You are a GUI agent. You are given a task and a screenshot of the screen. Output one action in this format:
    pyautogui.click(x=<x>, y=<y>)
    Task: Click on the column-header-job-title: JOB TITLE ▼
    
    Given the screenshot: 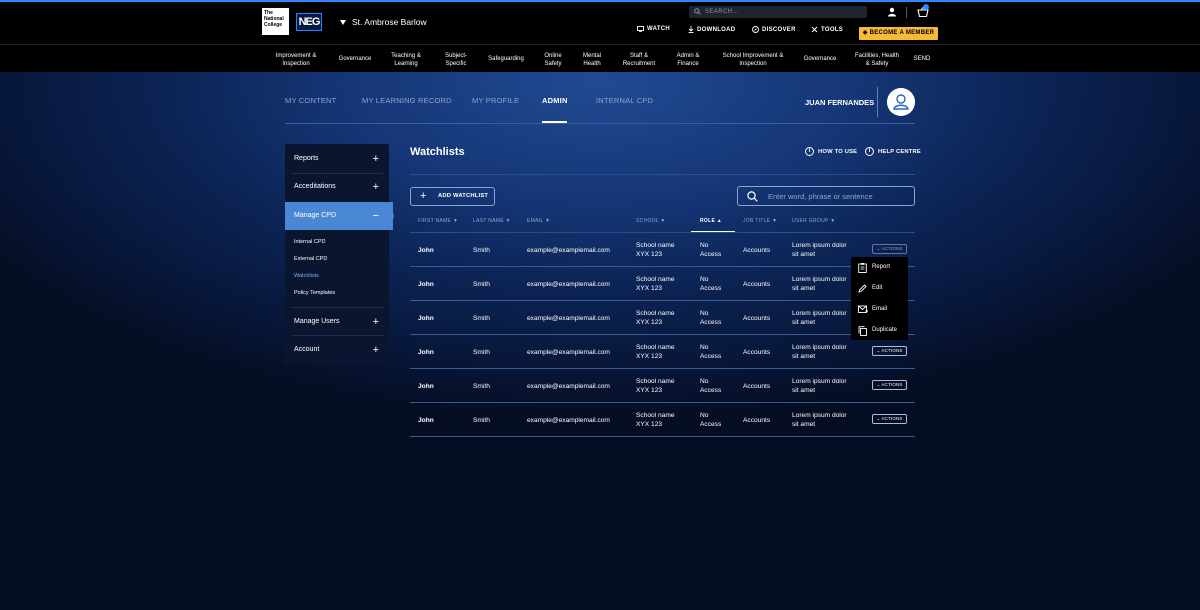 What is the action you would take?
    pyautogui.click(x=760, y=221)
    